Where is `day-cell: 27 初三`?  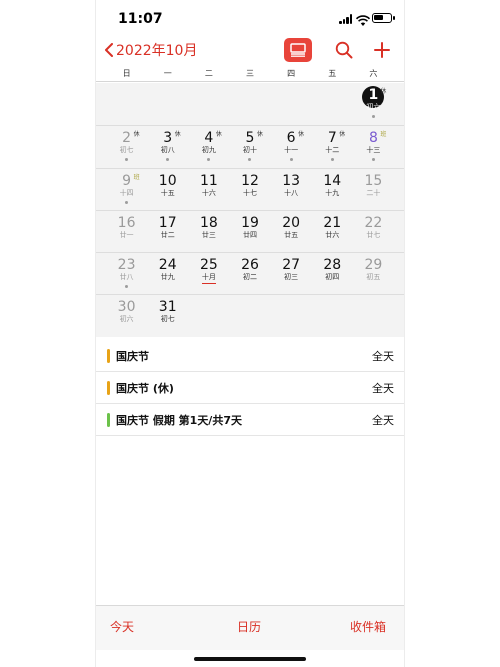 day-cell: 27 初三 is located at coordinates (291, 273).